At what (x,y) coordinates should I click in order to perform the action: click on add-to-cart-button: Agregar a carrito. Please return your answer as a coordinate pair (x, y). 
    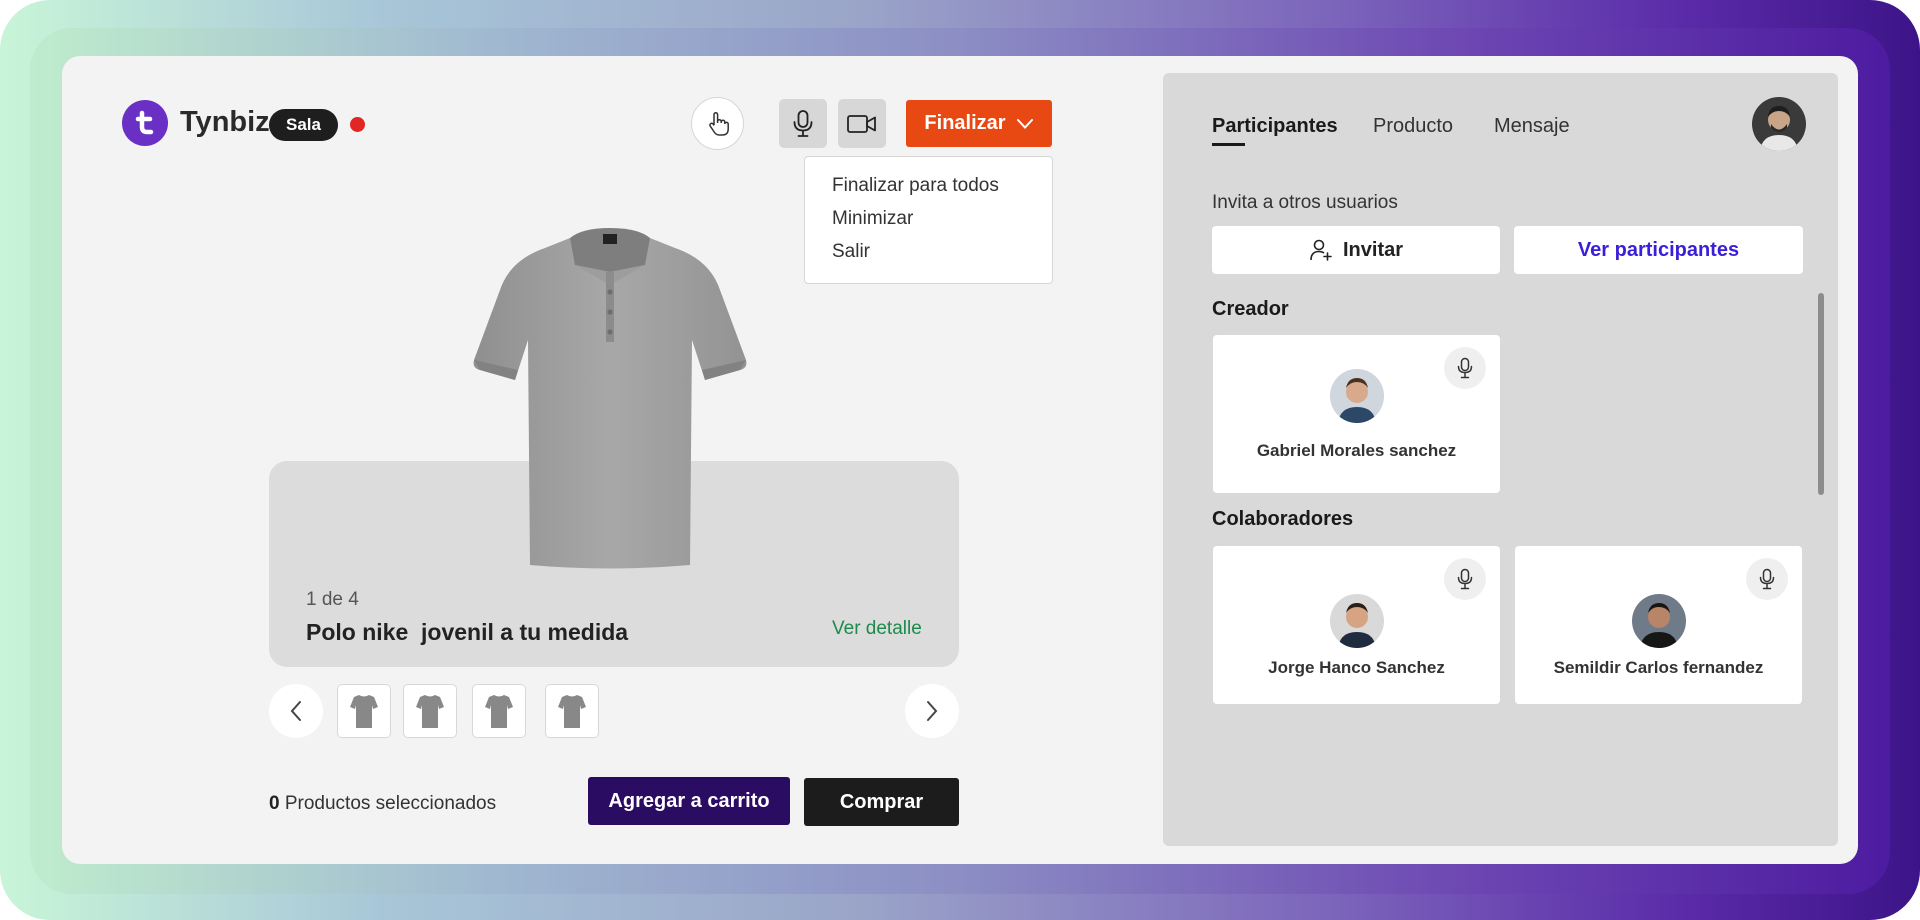
    Looking at the image, I should click on (689, 801).